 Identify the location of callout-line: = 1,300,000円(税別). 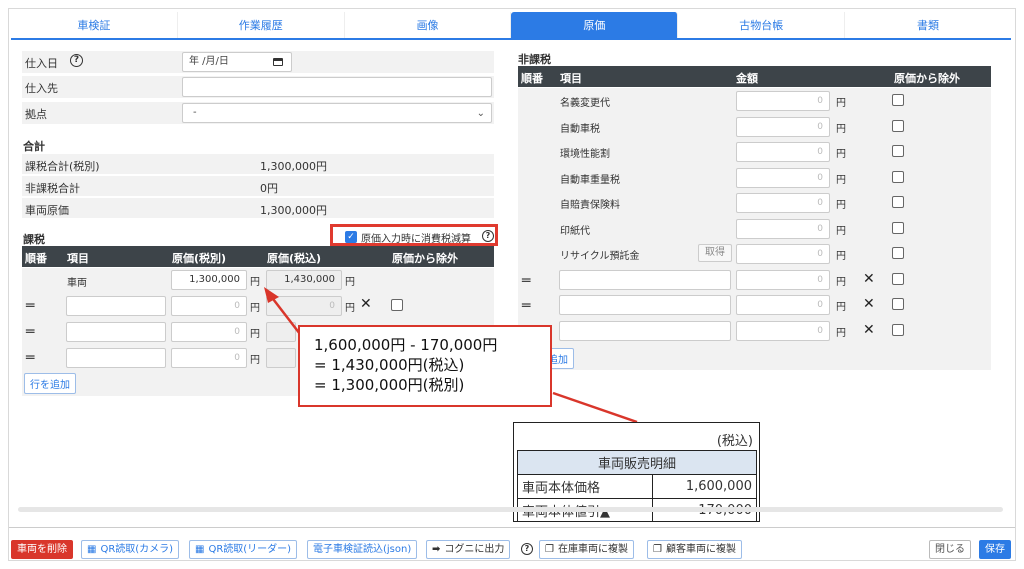
(389, 385).